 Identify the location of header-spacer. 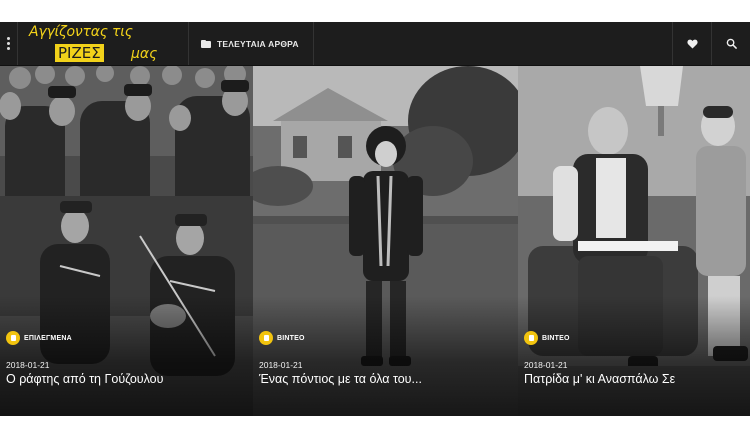
(493, 43).